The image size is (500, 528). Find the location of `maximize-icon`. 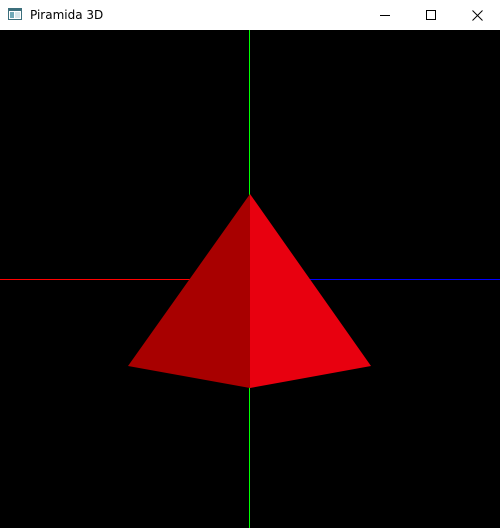

maximize-icon is located at coordinates (431, 15).